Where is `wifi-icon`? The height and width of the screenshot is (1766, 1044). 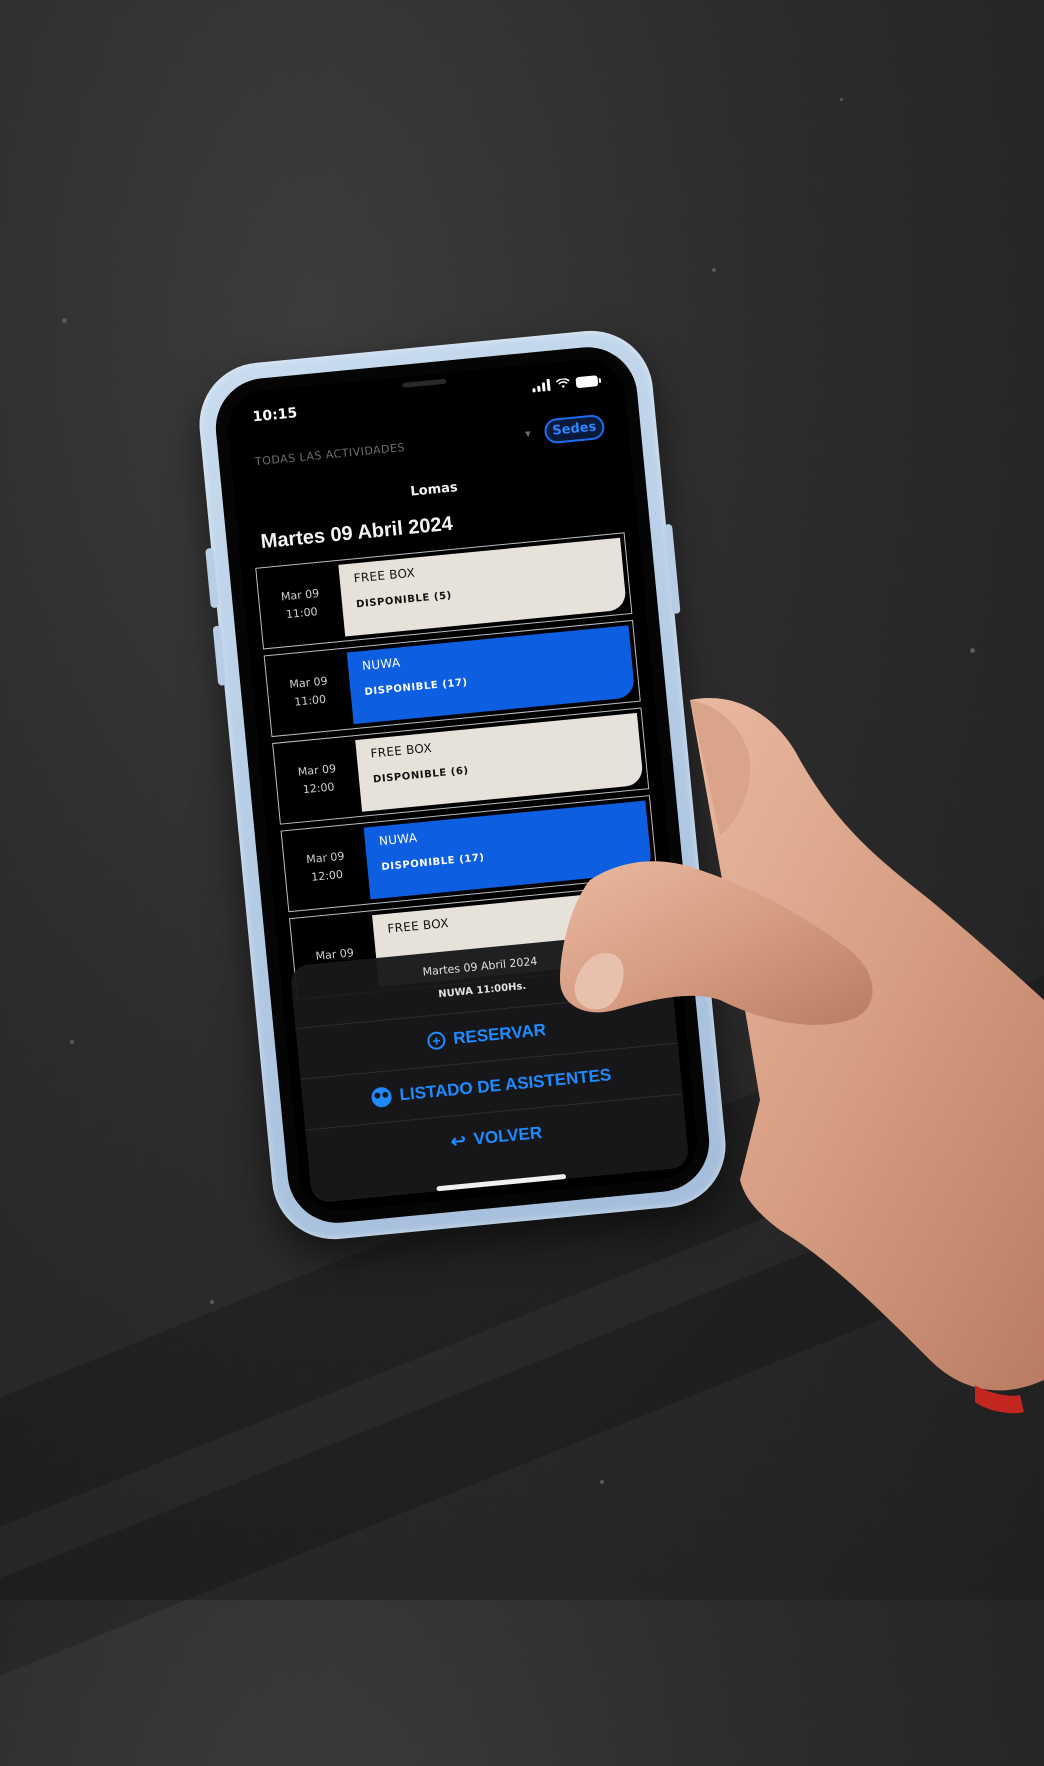
wifi-icon is located at coordinates (562, 383).